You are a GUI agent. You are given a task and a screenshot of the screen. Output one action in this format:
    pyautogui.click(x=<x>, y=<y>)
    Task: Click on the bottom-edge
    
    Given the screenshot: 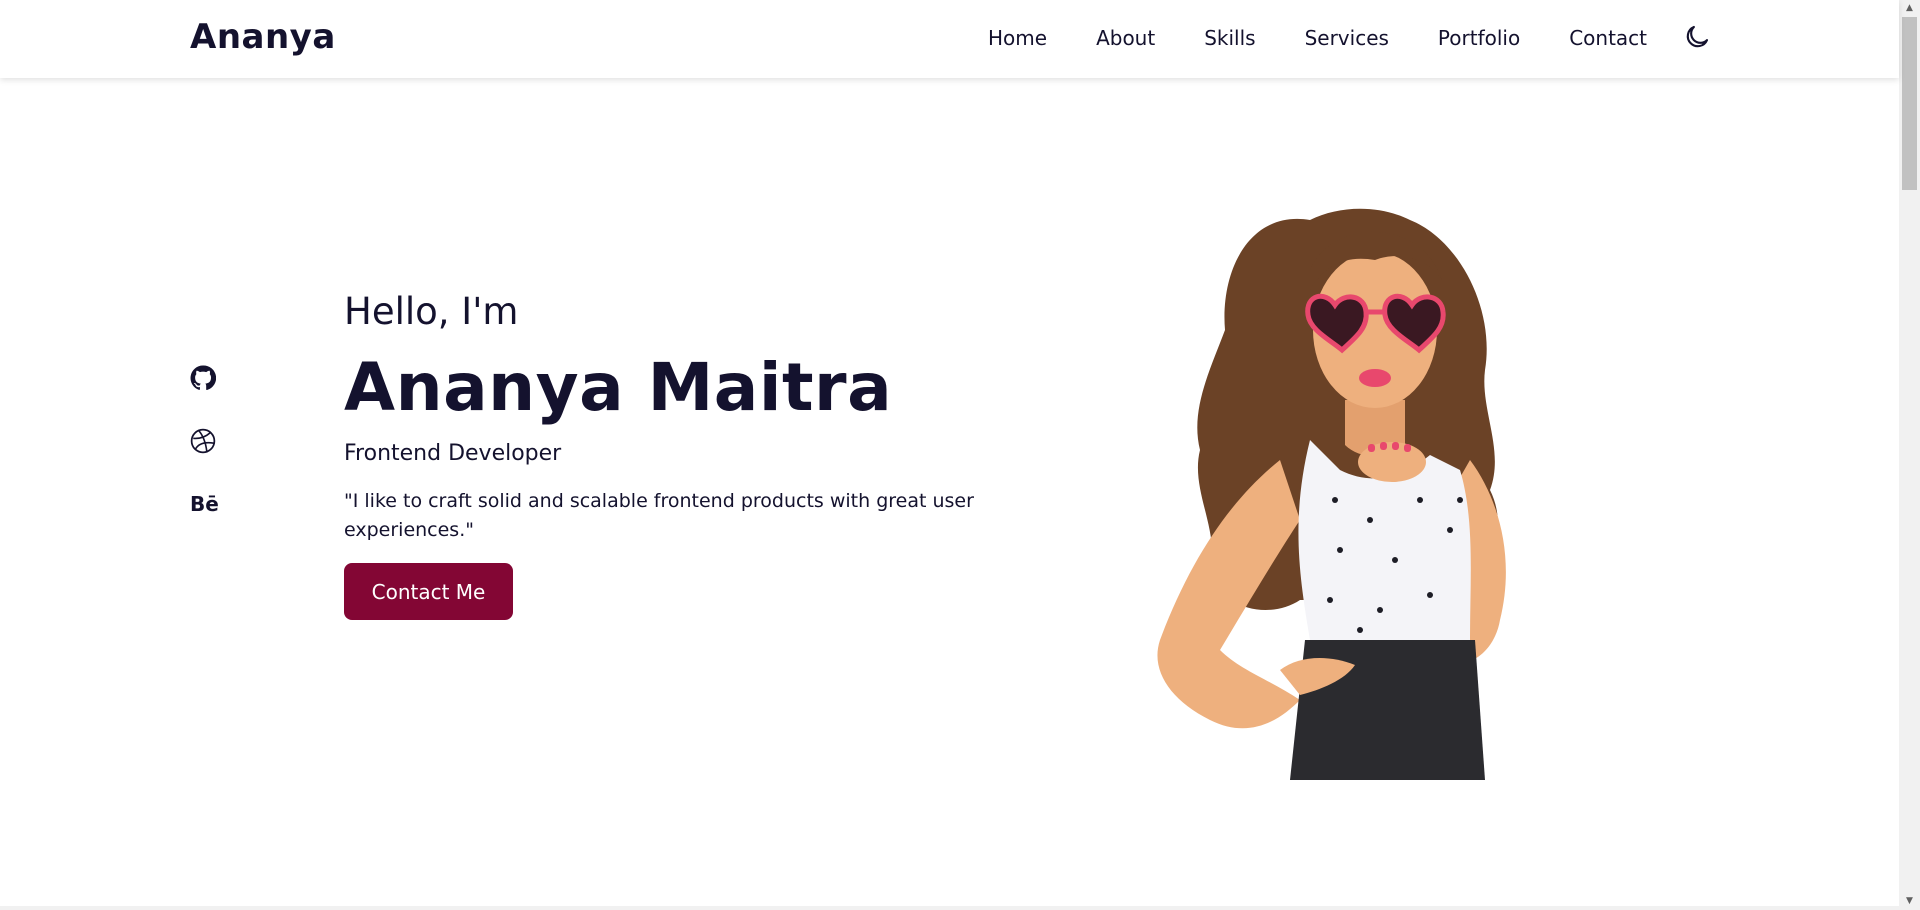 What is the action you would take?
    pyautogui.click(x=949, y=908)
    